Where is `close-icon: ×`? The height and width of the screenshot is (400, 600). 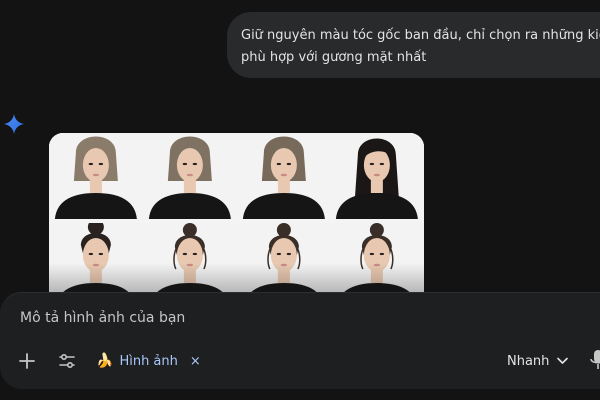 close-icon: × is located at coordinates (195, 361).